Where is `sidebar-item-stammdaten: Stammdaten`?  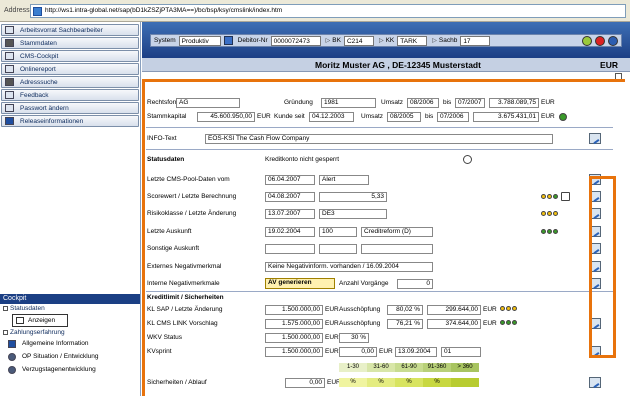
sidebar-item-stammdaten: Stammdaten is located at coordinates (70, 43).